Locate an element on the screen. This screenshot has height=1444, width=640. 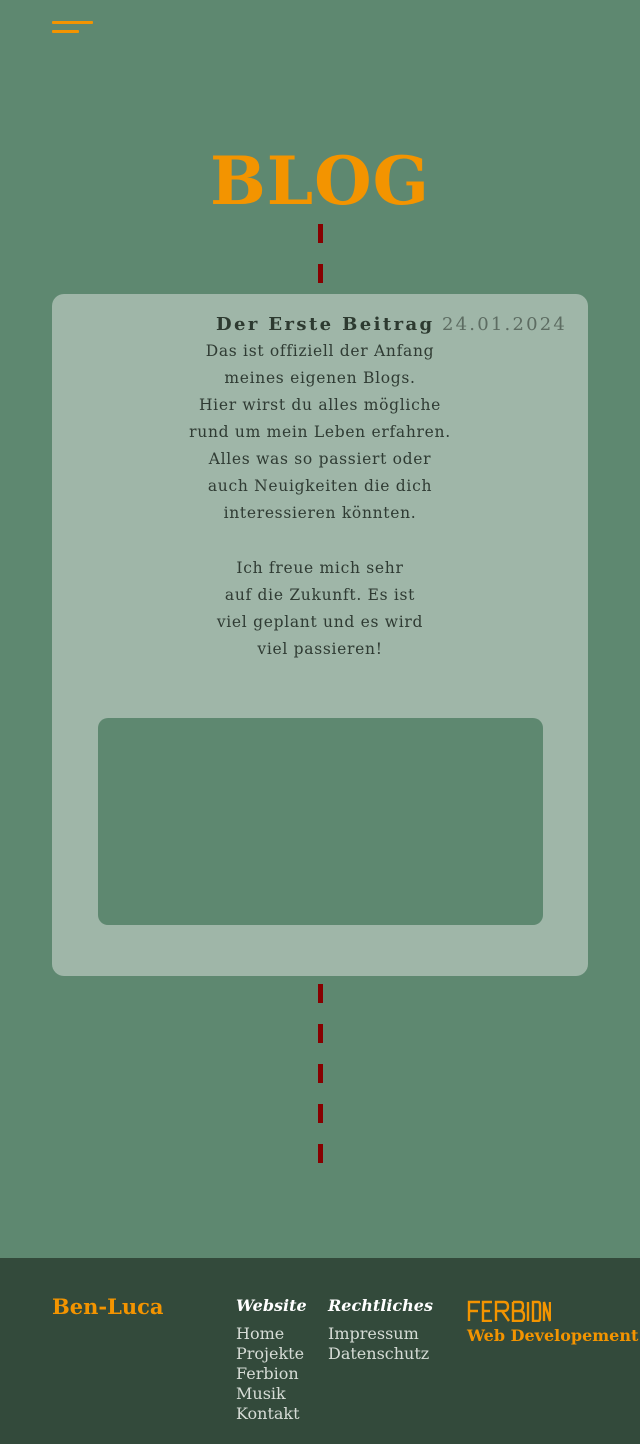
post-line: Hier wirst du alles mögliche is located at coordinates (320, 405).